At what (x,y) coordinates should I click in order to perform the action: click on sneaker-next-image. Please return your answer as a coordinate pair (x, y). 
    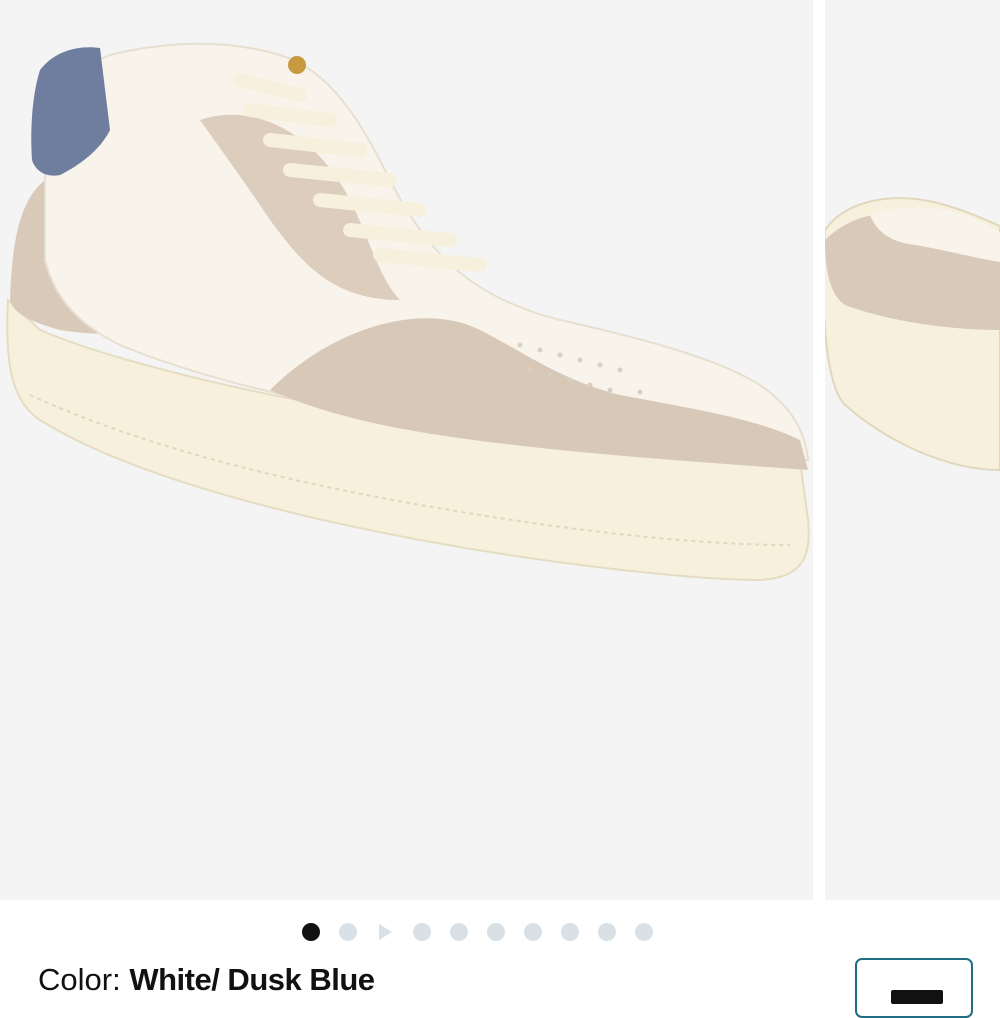
    Looking at the image, I should click on (912, 334).